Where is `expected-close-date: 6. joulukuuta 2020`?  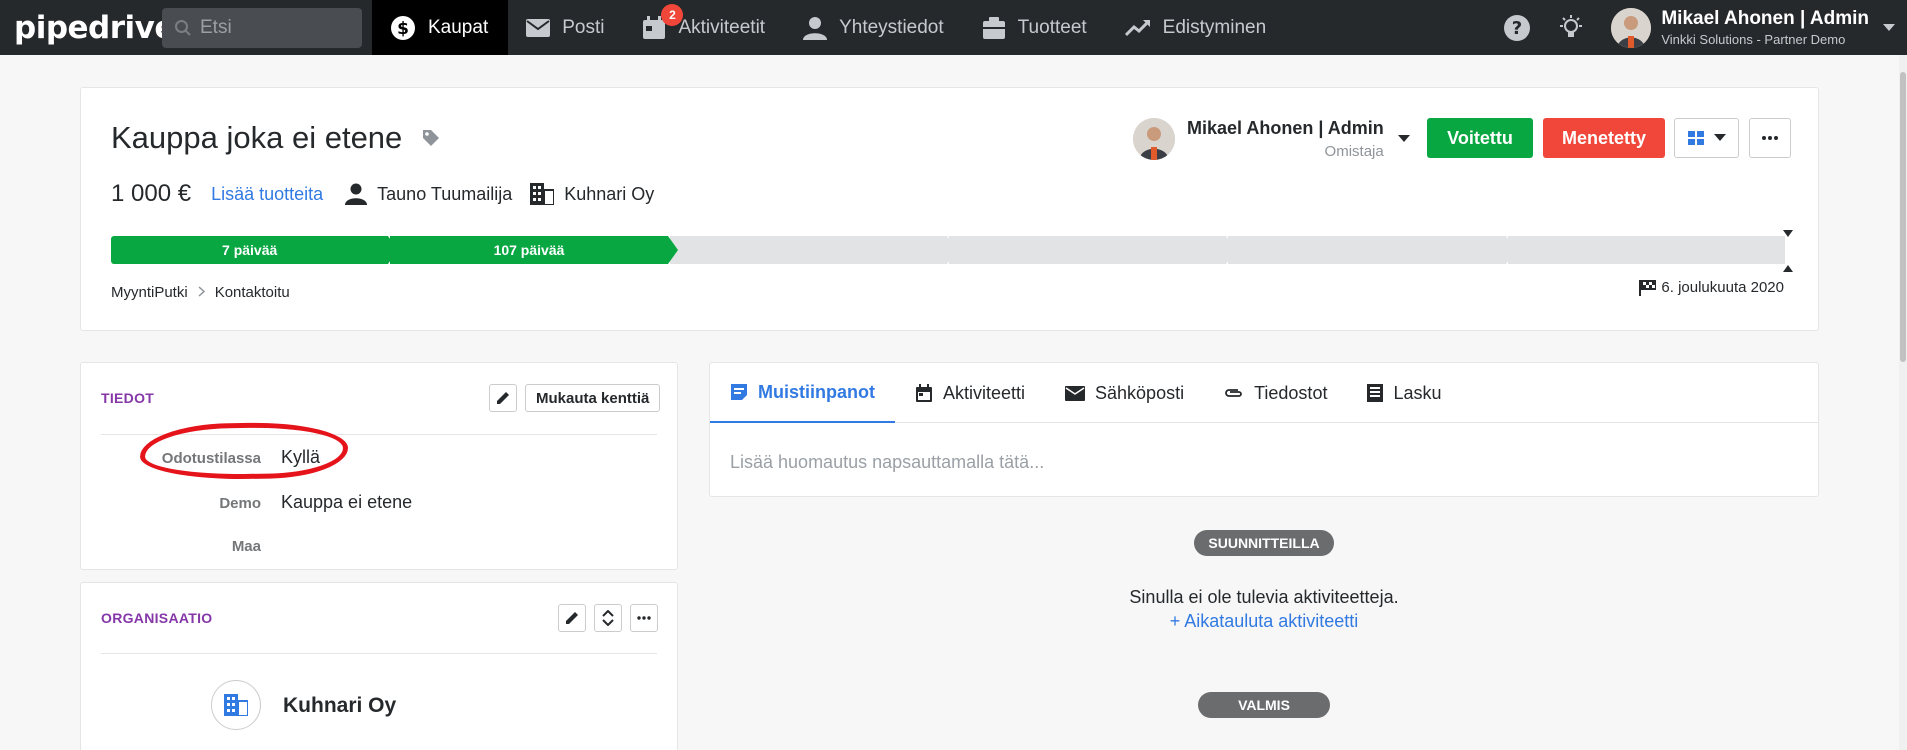
expected-close-date: 6. joulukuuta 2020 is located at coordinates (1711, 287).